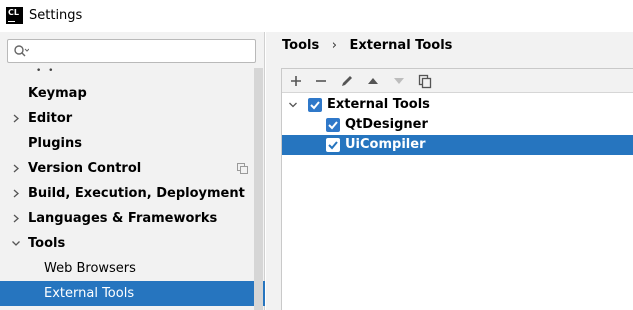 The image size is (633, 310). What do you see at coordinates (127, 93) in the screenshot?
I see `sidebar-item-keymap: Keymap` at bounding box center [127, 93].